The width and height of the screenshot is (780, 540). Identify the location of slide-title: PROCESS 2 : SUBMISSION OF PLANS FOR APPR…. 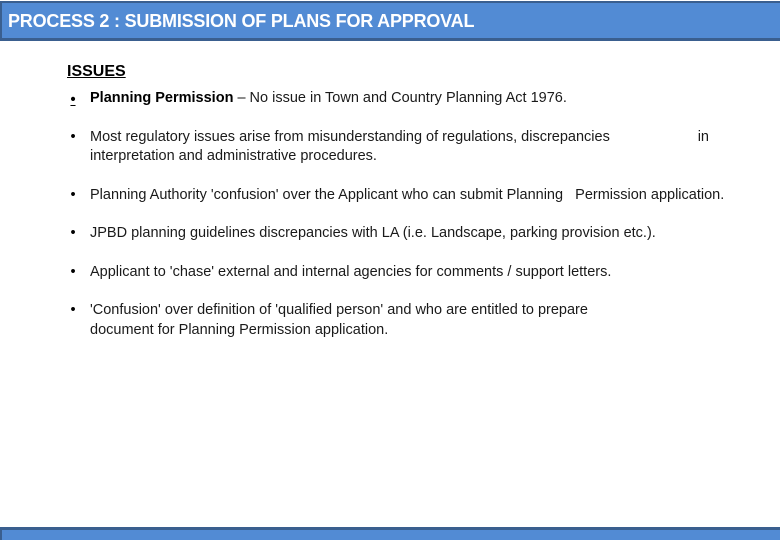
(241, 21).